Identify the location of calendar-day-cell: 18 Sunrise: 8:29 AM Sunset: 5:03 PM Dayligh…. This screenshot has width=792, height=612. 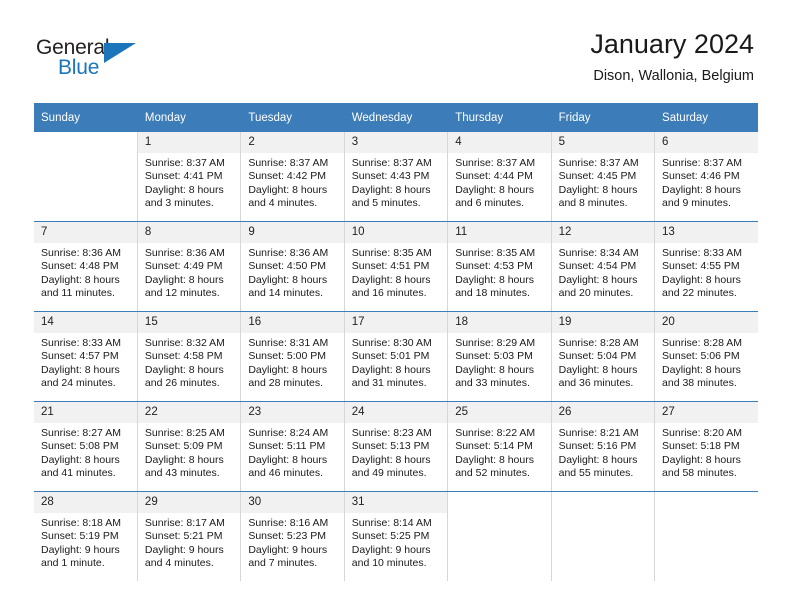
(499, 356).